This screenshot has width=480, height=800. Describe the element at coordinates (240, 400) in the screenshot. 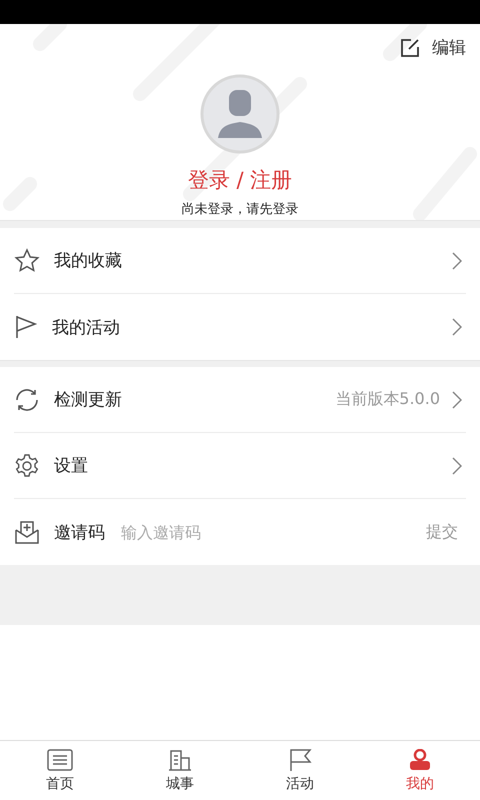

I see `menu-item: 检测更新 当前版本5.0.0` at that location.